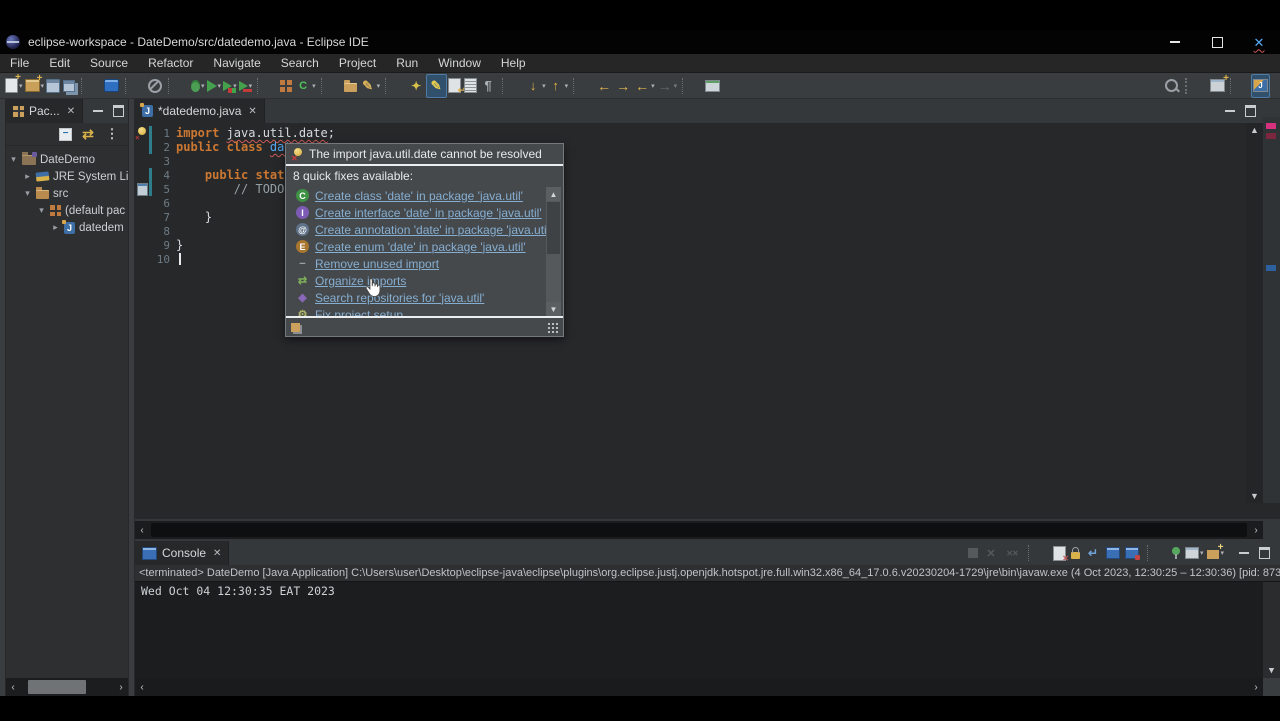  Describe the element at coordinates (67, 159) in the screenshot. I see `tree-item-datedemo-project: ▾ DateDemo` at that location.